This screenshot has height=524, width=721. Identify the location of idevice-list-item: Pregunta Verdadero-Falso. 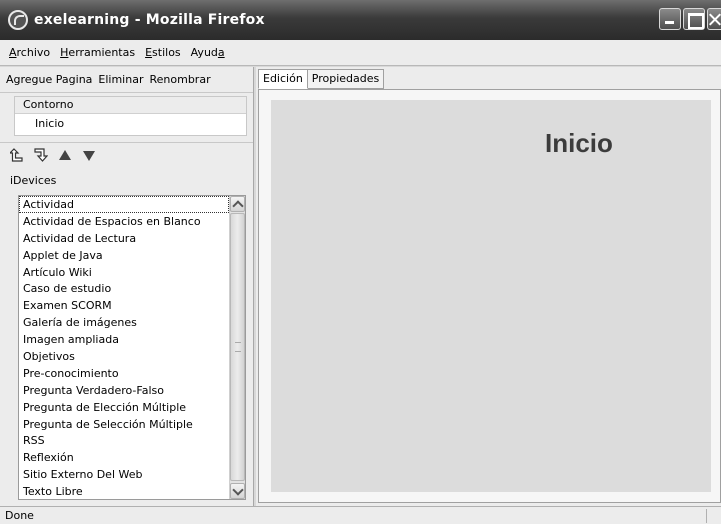
(124, 390).